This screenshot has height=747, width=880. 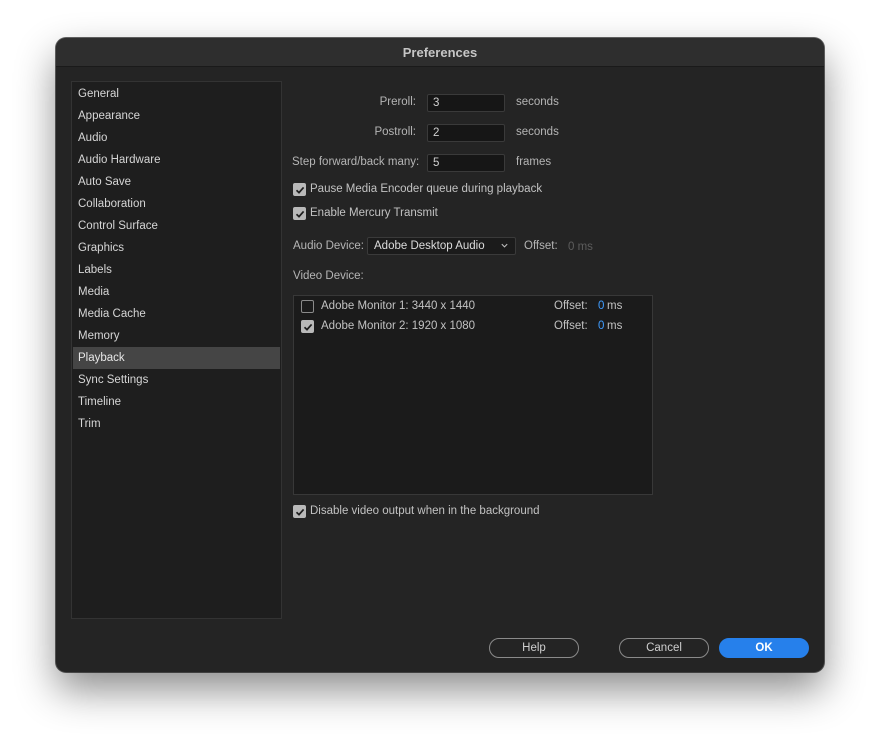 I want to click on sidebar-item-audio-hardware: Audio Hardware, so click(x=176, y=160).